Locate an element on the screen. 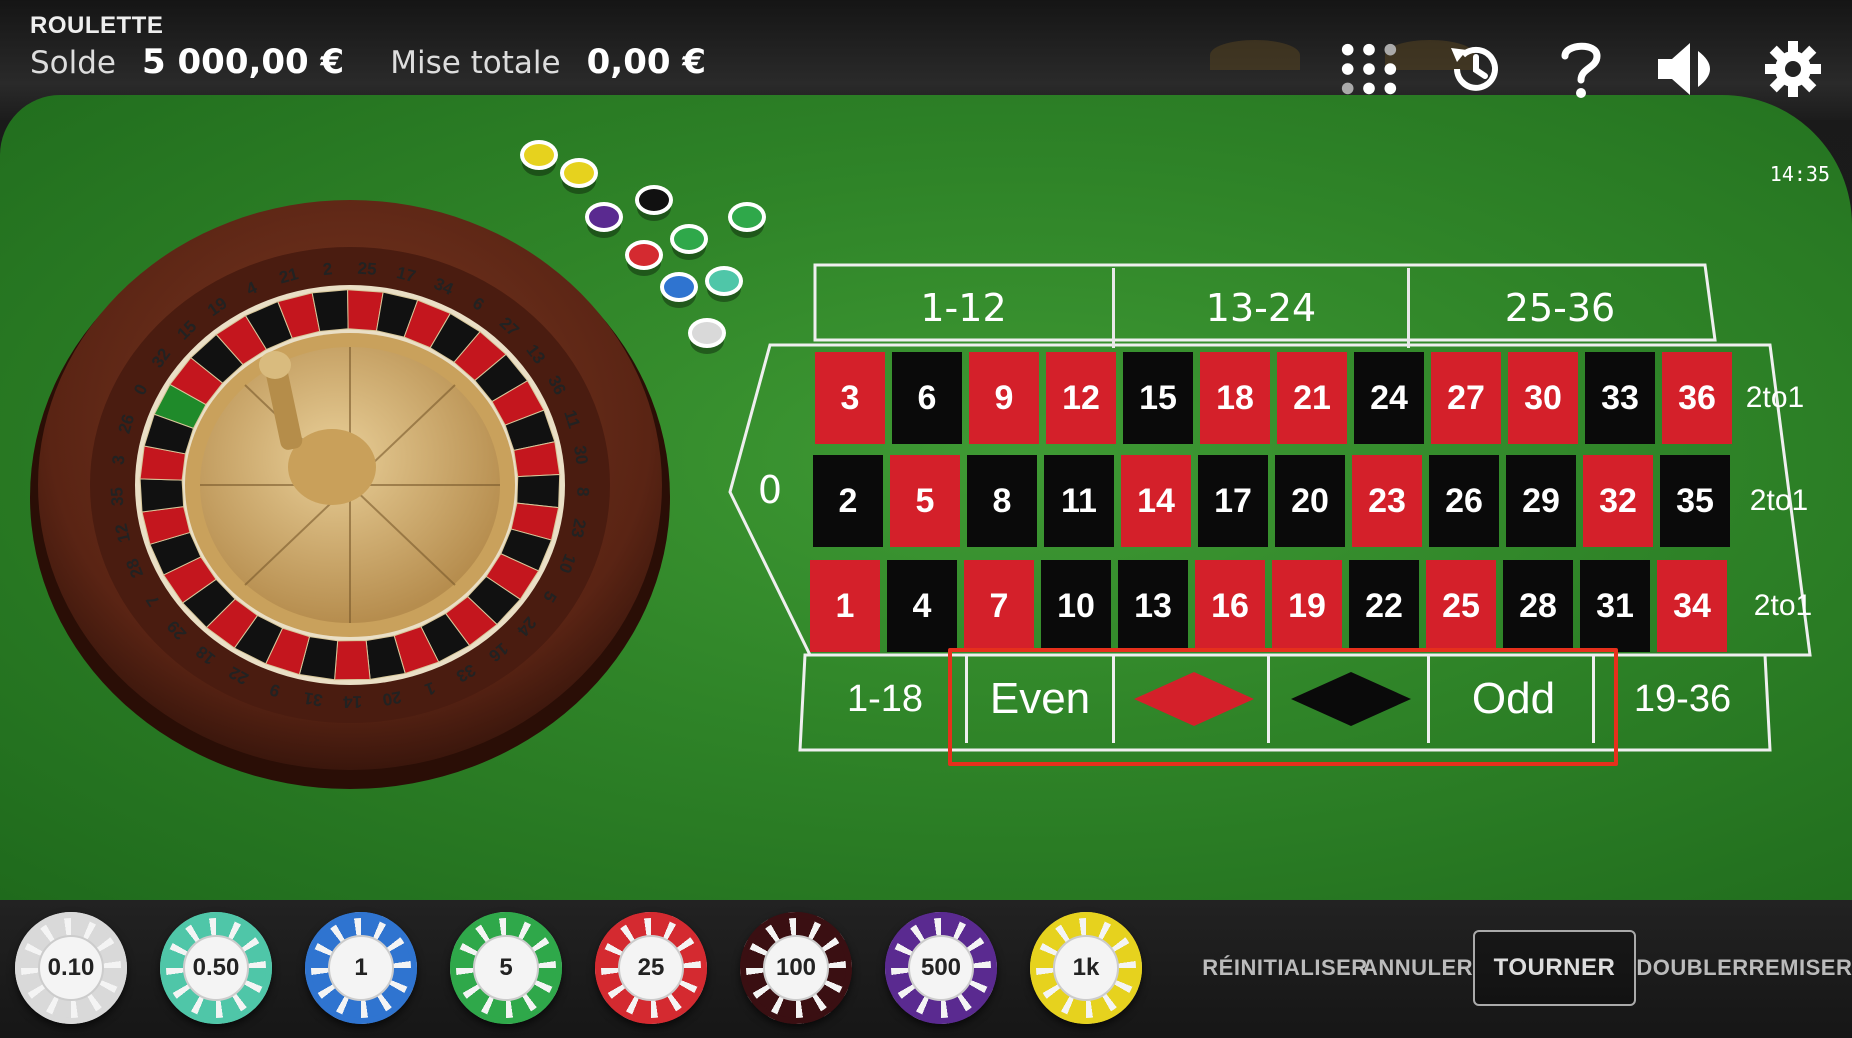 This screenshot has width=1852, height=1038. number-cell: 7 is located at coordinates (999, 606).